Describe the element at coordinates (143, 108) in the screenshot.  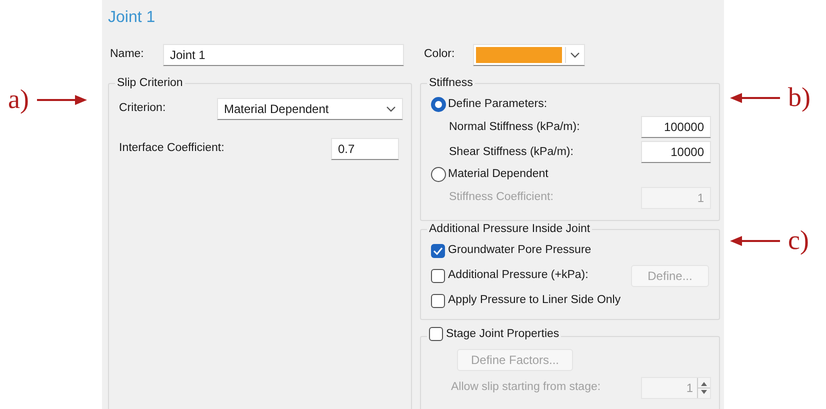
I see `criterion-label: Criterion:` at that location.